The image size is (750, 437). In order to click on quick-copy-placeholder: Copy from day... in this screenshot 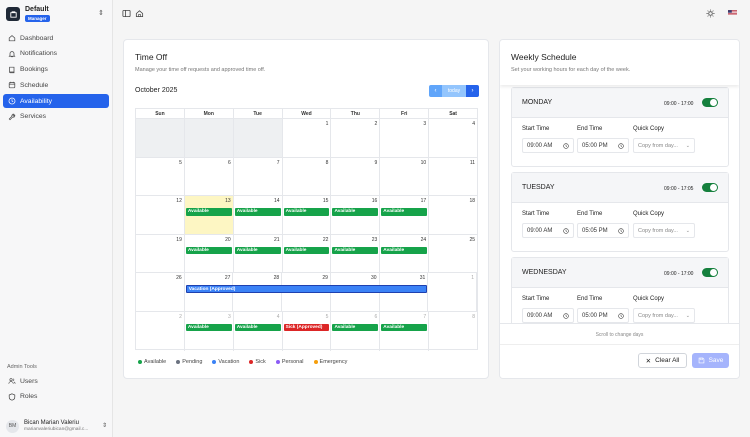, I will do `click(658, 230)`.